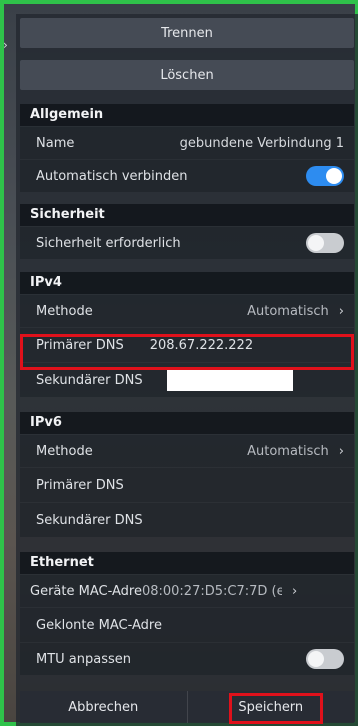 The height and width of the screenshot is (726, 358). I want to click on ipv4-method-label: Methode, so click(64, 311).